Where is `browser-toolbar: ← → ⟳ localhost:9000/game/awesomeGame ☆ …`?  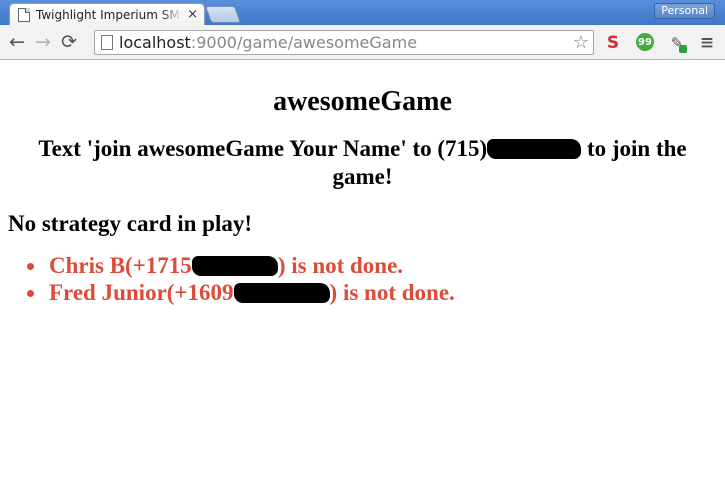
browser-toolbar: ← → ⟳ localhost:9000/game/awesomeGame ☆ … is located at coordinates (362, 42).